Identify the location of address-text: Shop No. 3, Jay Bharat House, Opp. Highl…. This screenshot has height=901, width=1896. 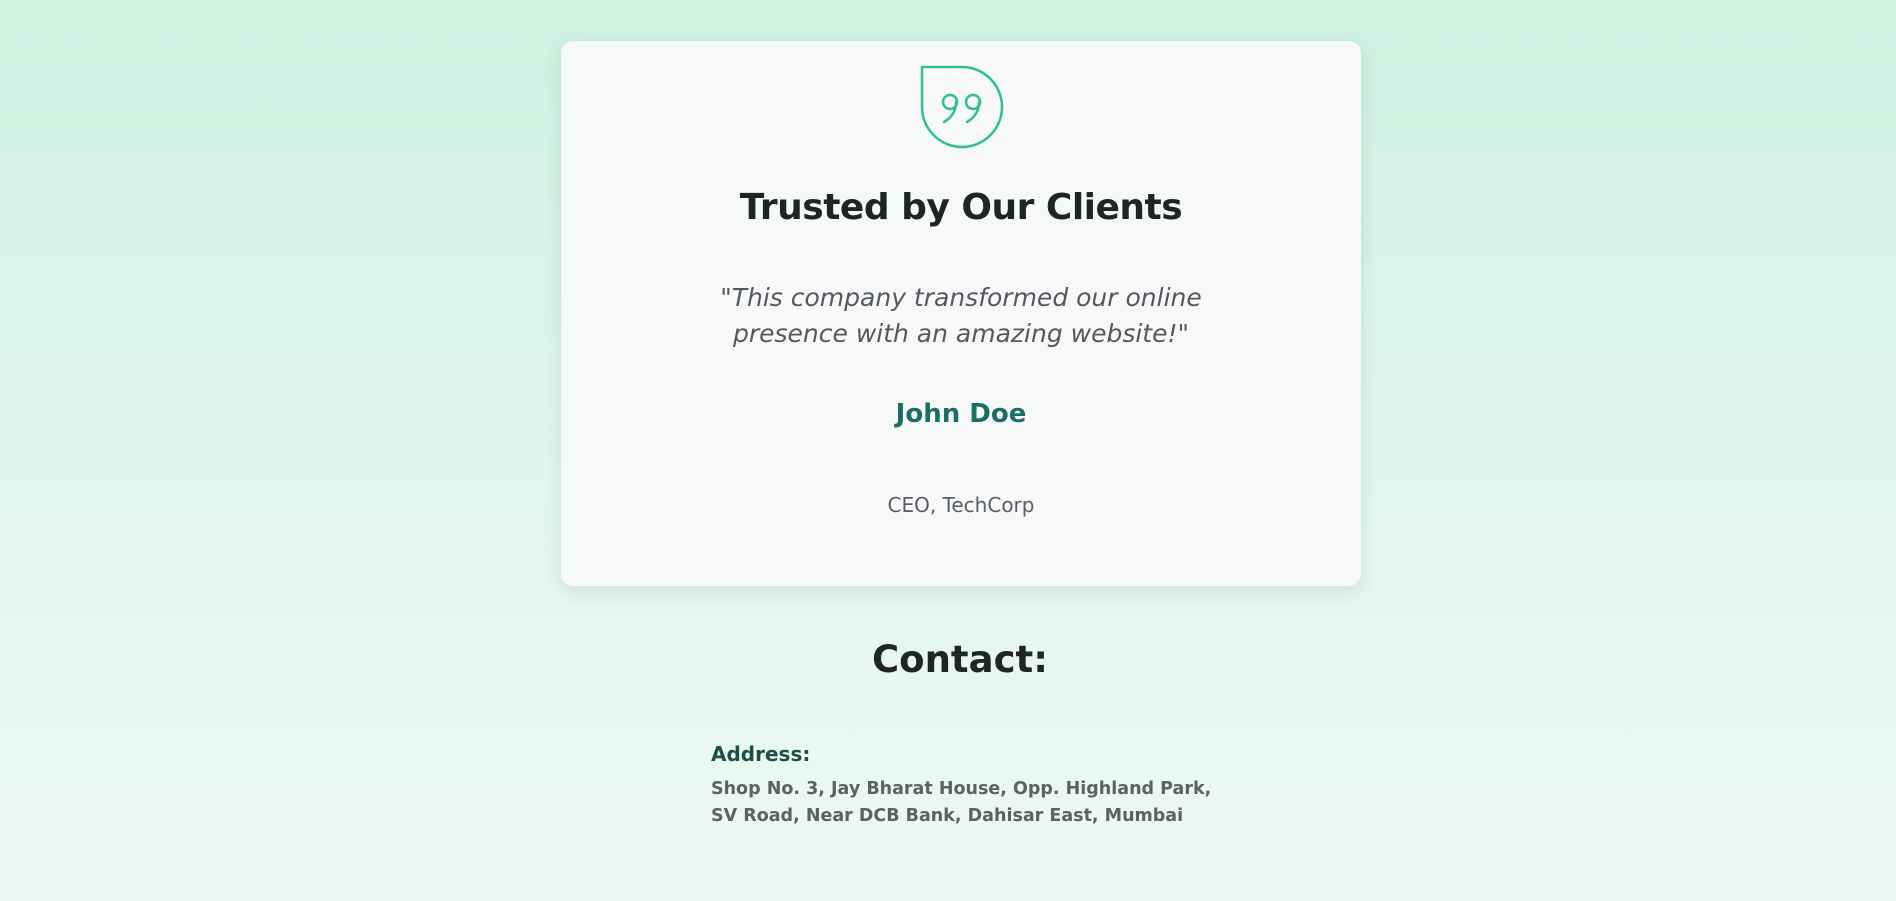
(971, 803).